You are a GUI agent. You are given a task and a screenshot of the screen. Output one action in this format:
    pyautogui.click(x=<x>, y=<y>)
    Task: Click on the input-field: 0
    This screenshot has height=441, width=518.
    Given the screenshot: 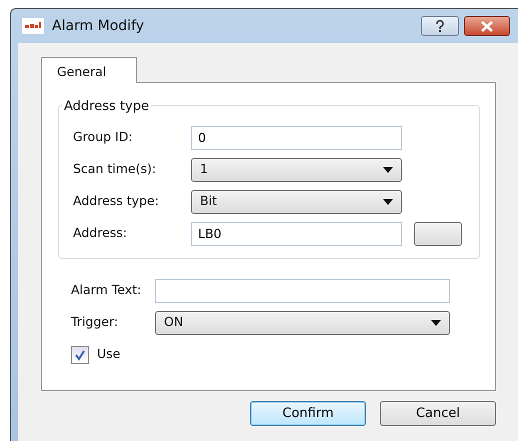 What is the action you would take?
    pyautogui.click(x=296, y=138)
    